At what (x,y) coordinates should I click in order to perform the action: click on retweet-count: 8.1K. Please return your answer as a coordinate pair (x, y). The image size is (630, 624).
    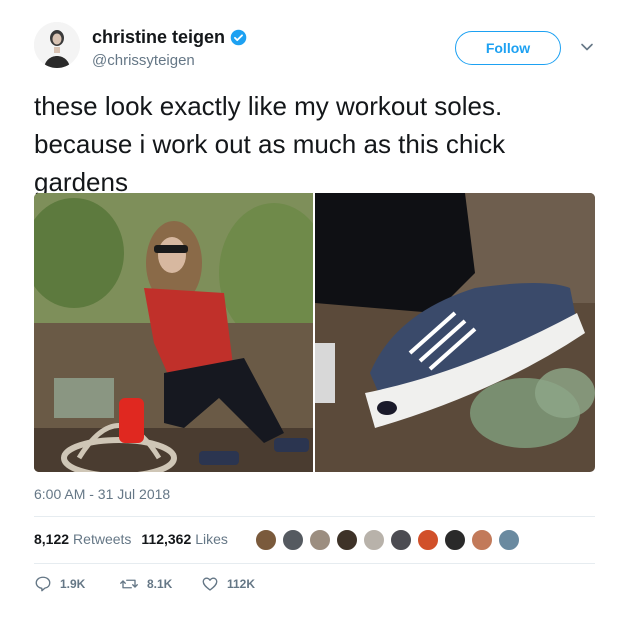
    Looking at the image, I should click on (160, 584).